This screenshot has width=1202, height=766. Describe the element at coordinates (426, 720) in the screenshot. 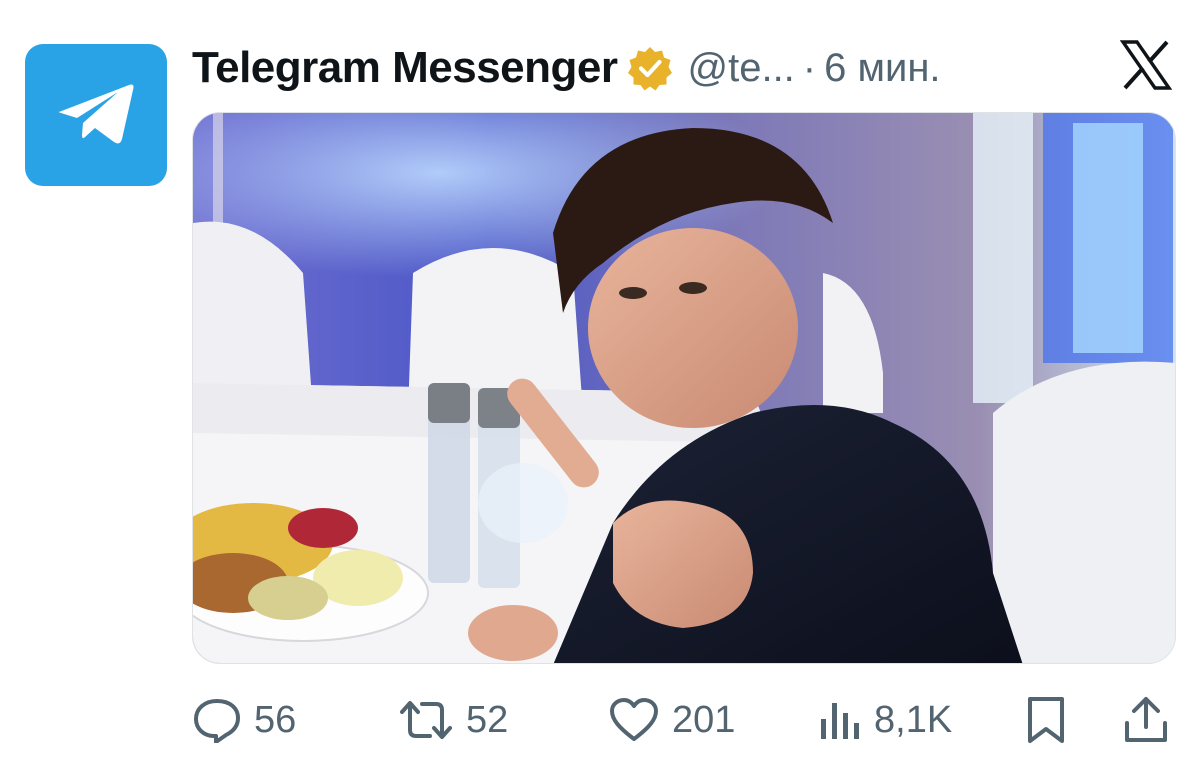

I see `retweet-icon` at that location.